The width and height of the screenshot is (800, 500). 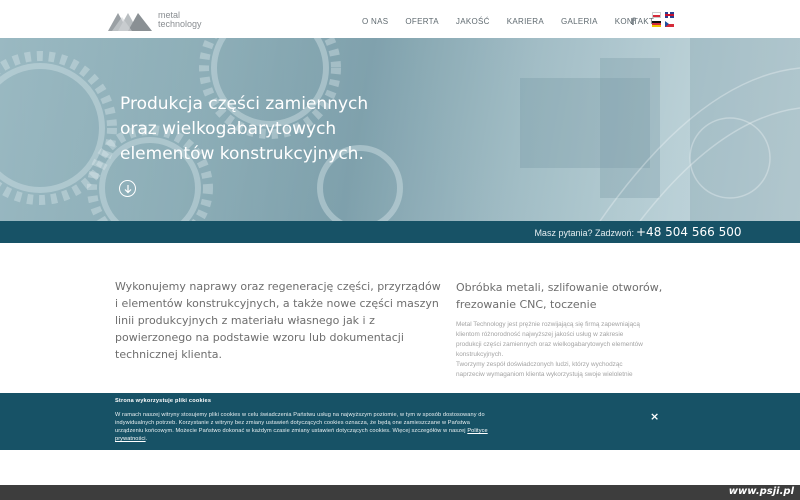 I want to click on phone-number: +48 504 566 500, so click(x=688, y=232).